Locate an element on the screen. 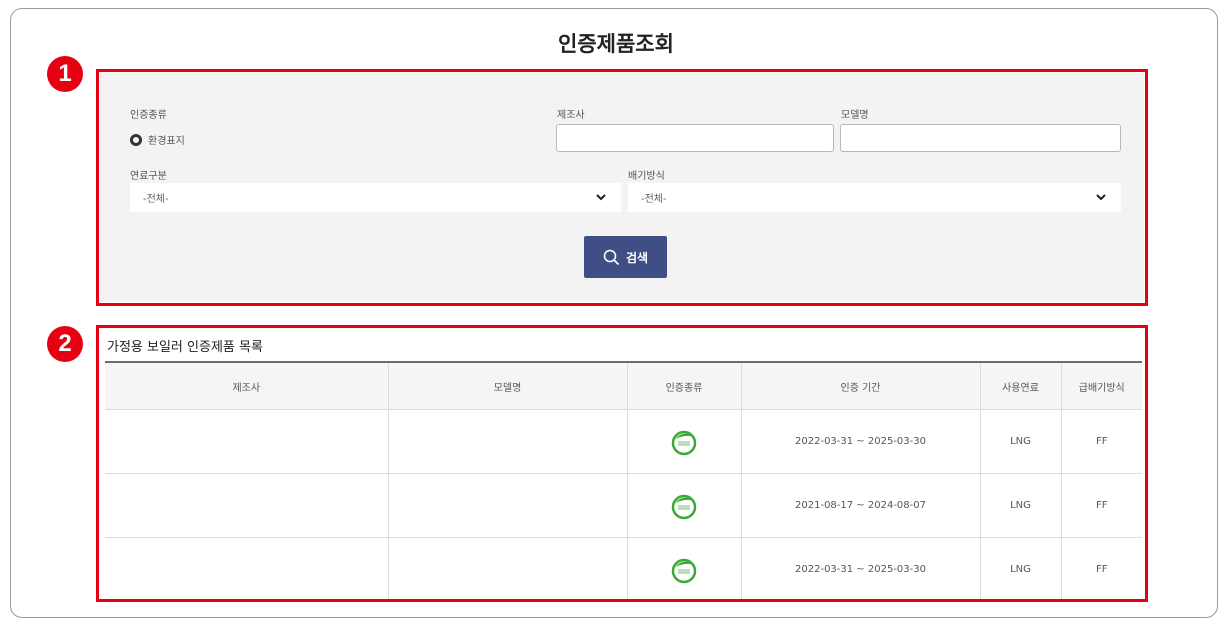  step-badge-2: 2 is located at coordinates (65, 344).